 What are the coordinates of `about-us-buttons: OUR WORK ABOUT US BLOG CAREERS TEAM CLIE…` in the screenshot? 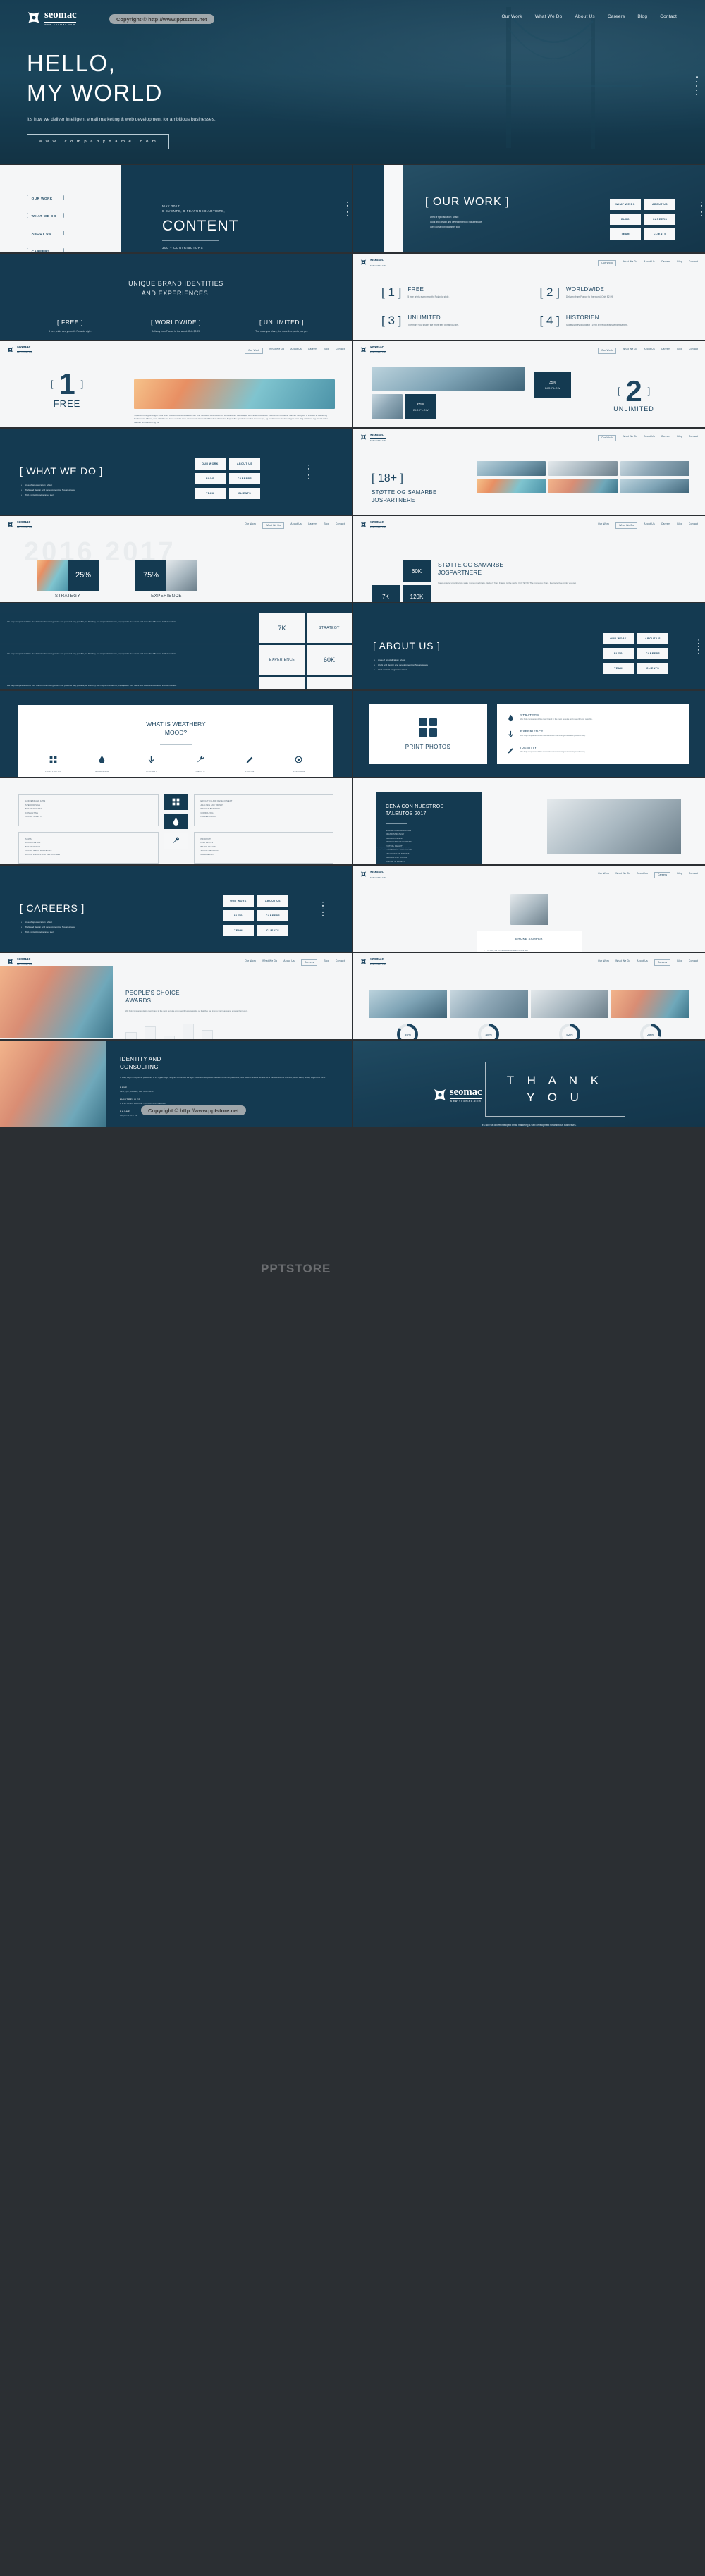 It's located at (635, 653).